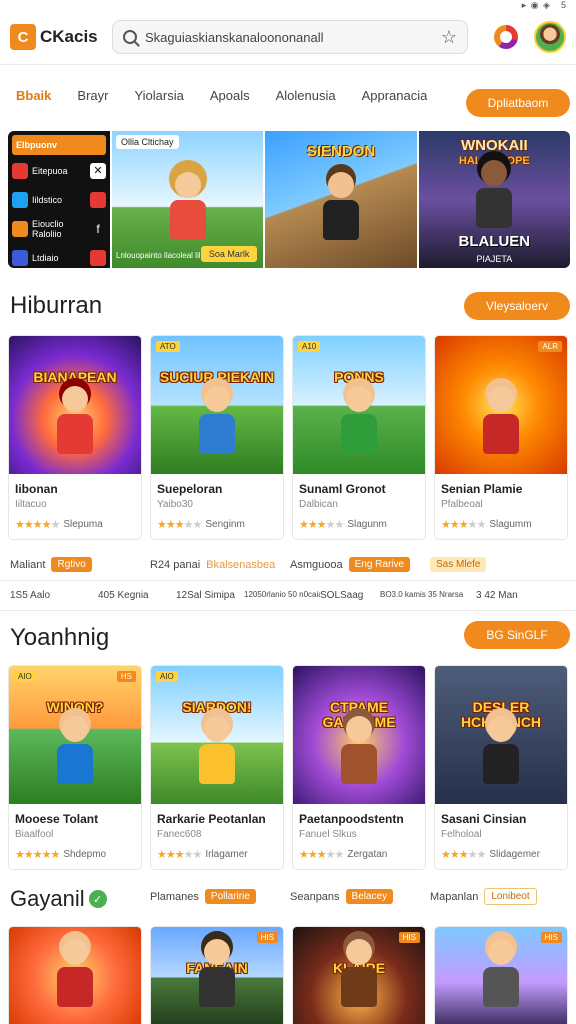 This screenshot has width=576, height=1024. What do you see at coordinates (167, 676) in the screenshot?
I see `thumbnail-badge: AIO` at bounding box center [167, 676].